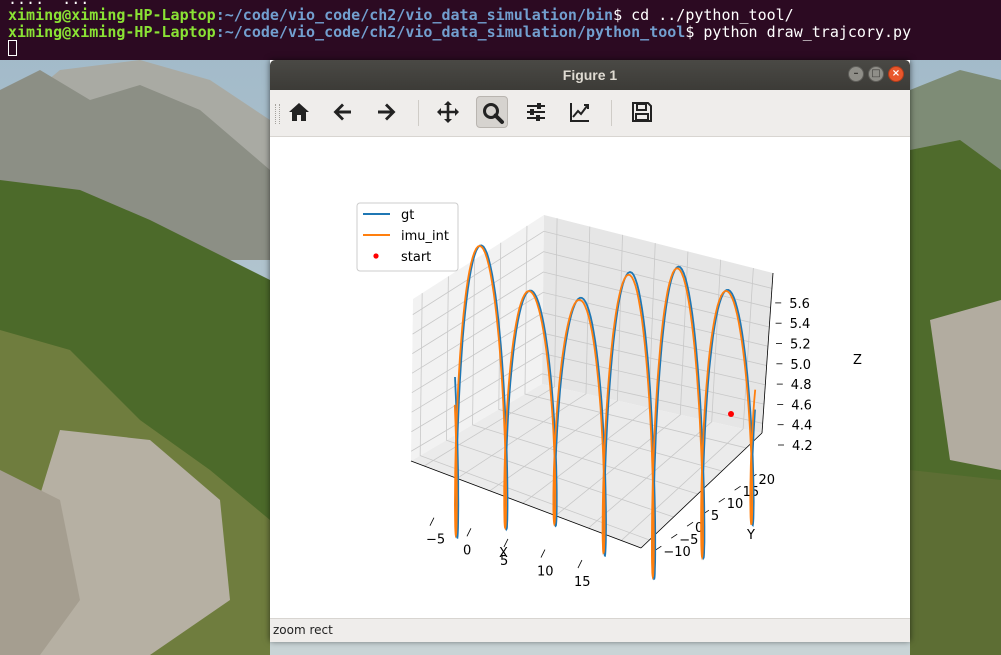 The height and width of the screenshot is (655, 1001). I want to click on x-tick-label: −5, so click(435, 540).